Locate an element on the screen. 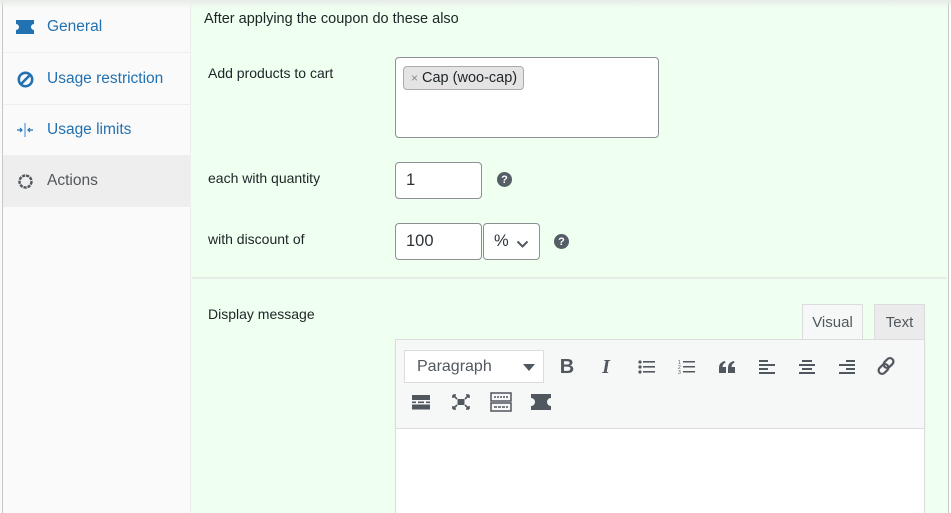 This screenshot has height=513, width=951. format-select-value: Paragraph is located at coordinates (454, 366).